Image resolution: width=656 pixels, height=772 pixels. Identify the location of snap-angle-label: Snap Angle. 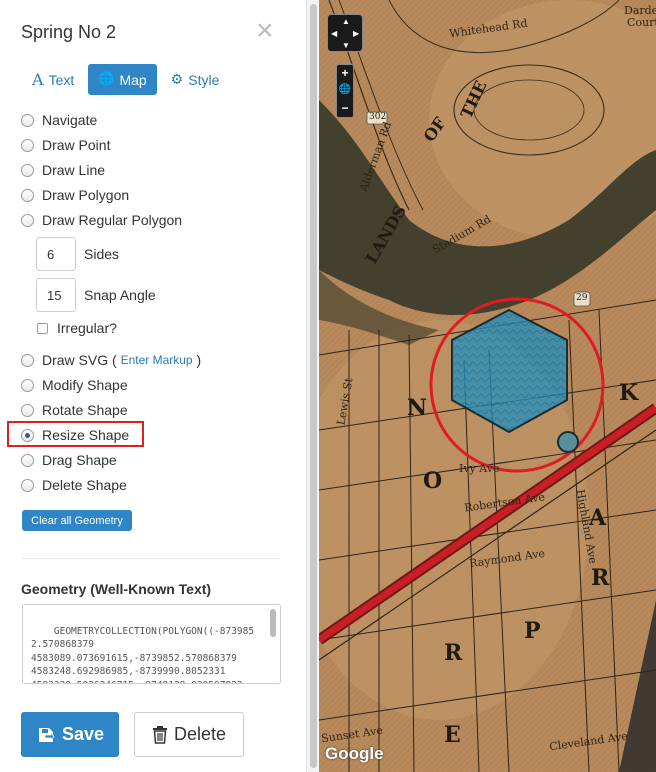
(120, 295).